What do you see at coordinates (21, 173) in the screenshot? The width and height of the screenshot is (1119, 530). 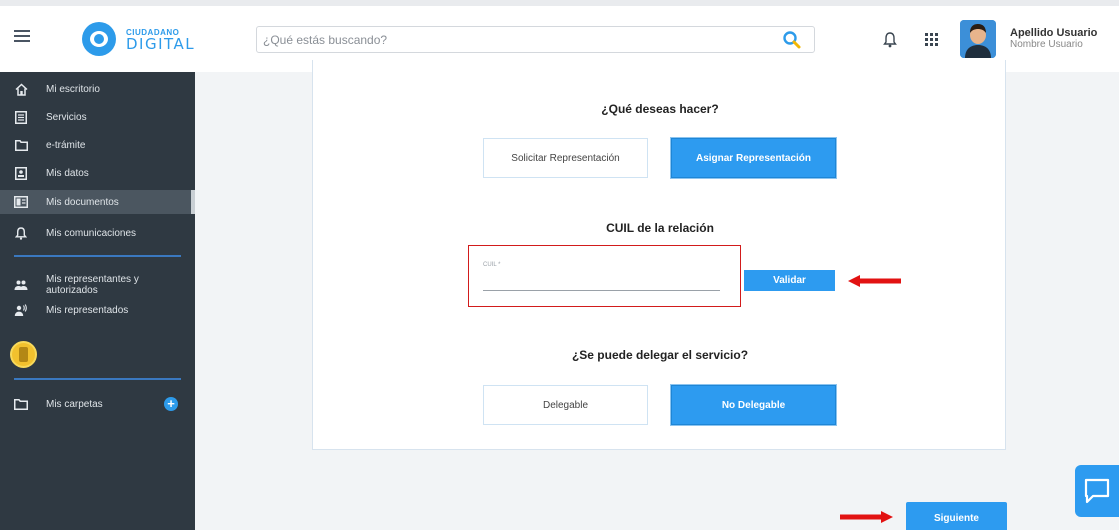 I see `id-card-icon` at bounding box center [21, 173].